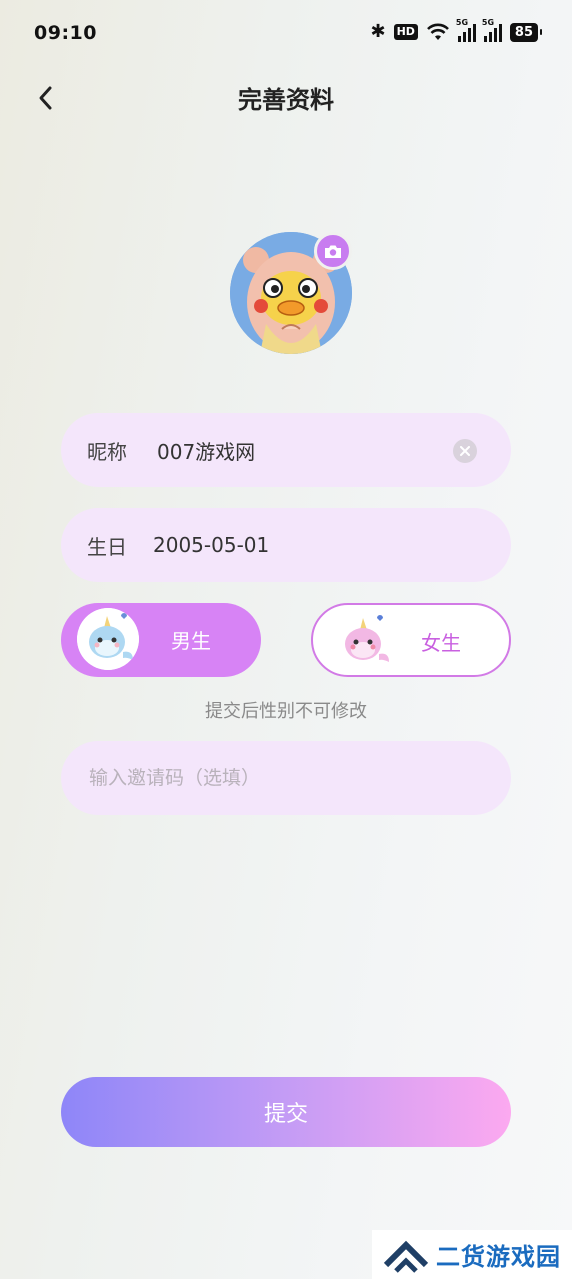 Image resolution: width=572 pixels, height=1279 pixels. I want to click on invite-code-field, so click(286, 778).